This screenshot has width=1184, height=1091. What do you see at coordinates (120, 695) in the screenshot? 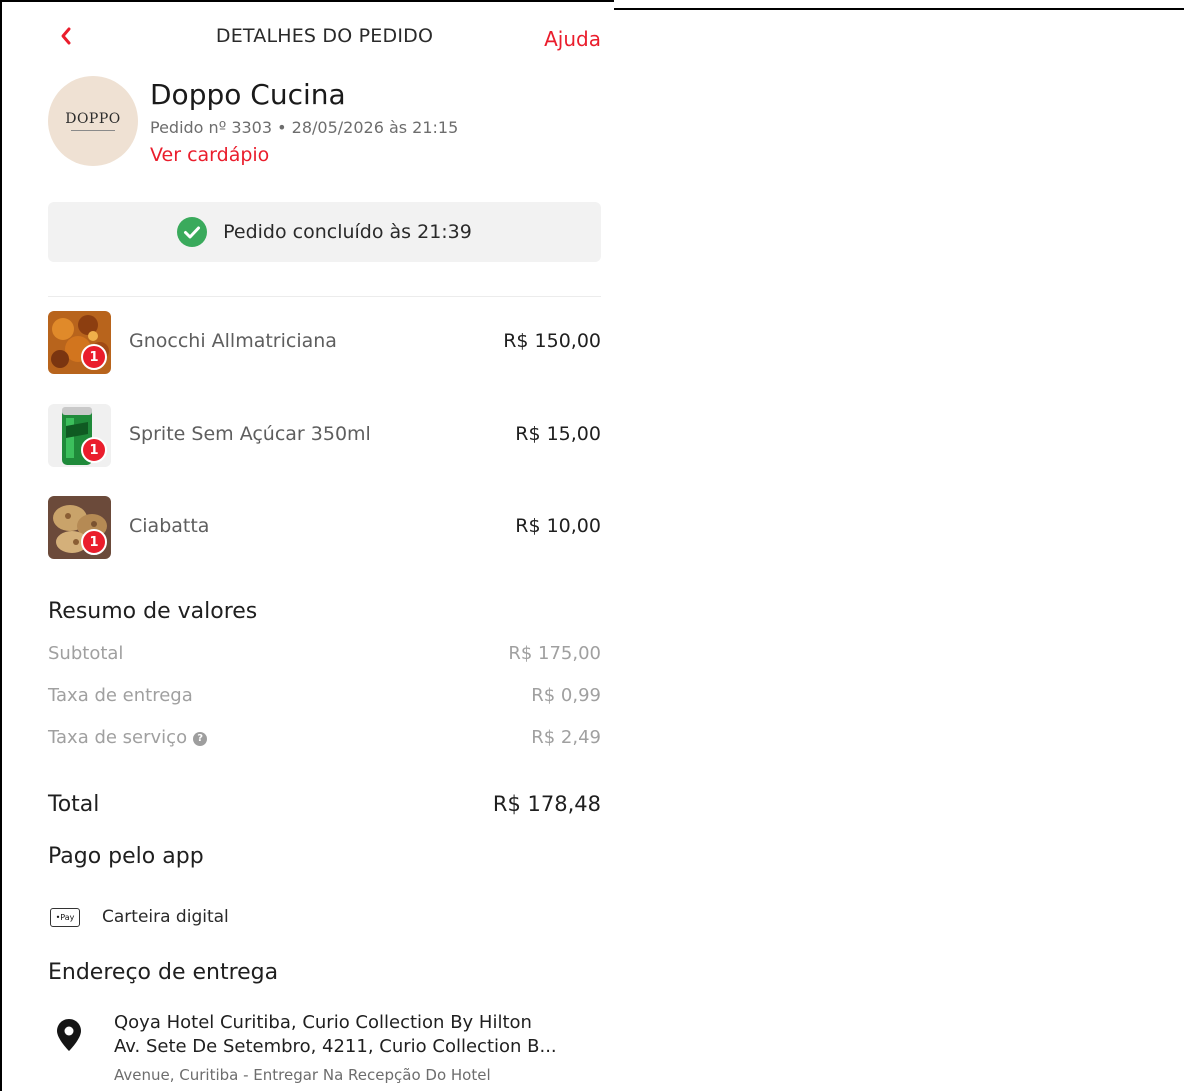
I see `delivery-fee-label: Taxa de entrega` at bounding box center [120, 695].